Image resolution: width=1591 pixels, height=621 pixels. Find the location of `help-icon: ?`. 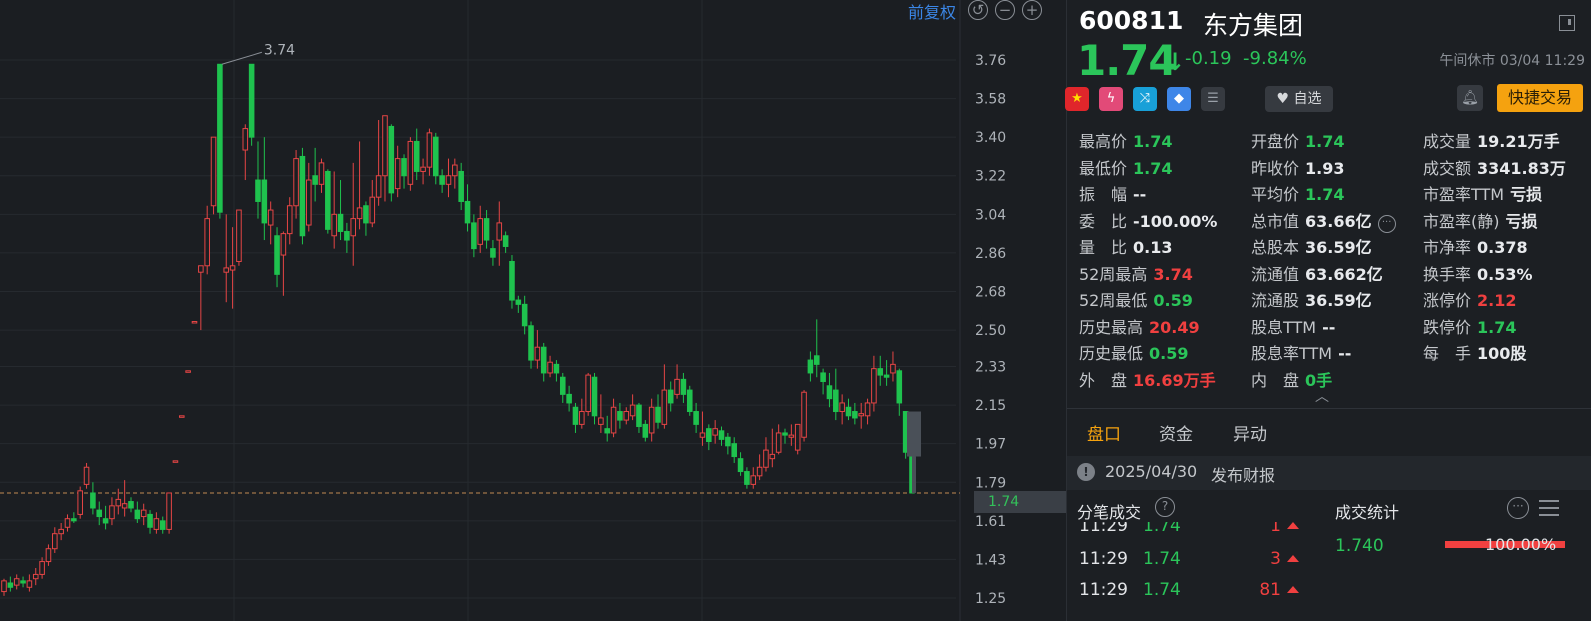

help-icon: ? is located at coordinates (1165, 507).